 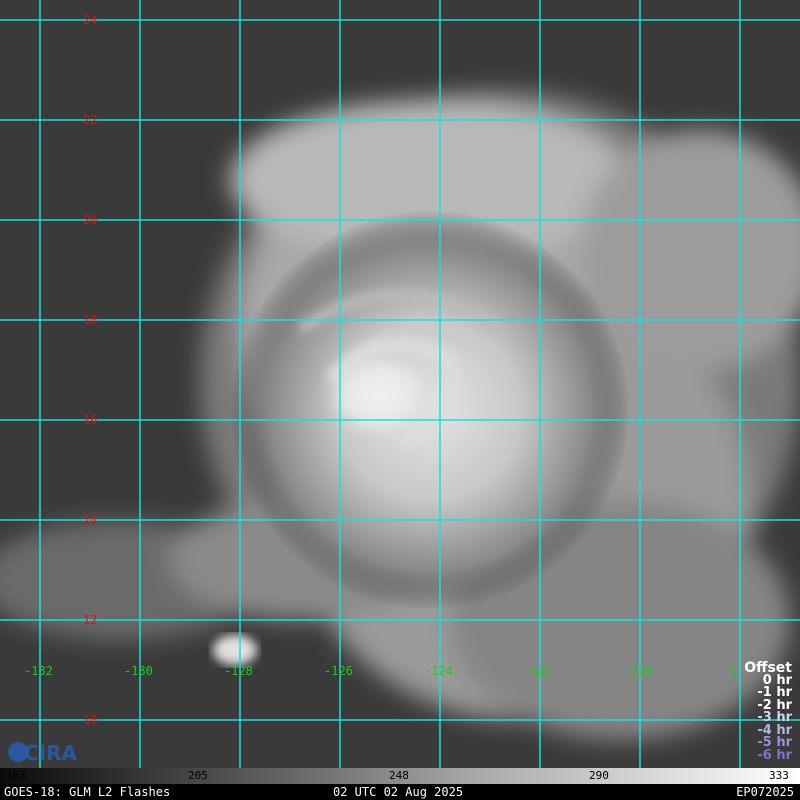 I want to click on longitude-label: -130, so click(x=138, y=671).